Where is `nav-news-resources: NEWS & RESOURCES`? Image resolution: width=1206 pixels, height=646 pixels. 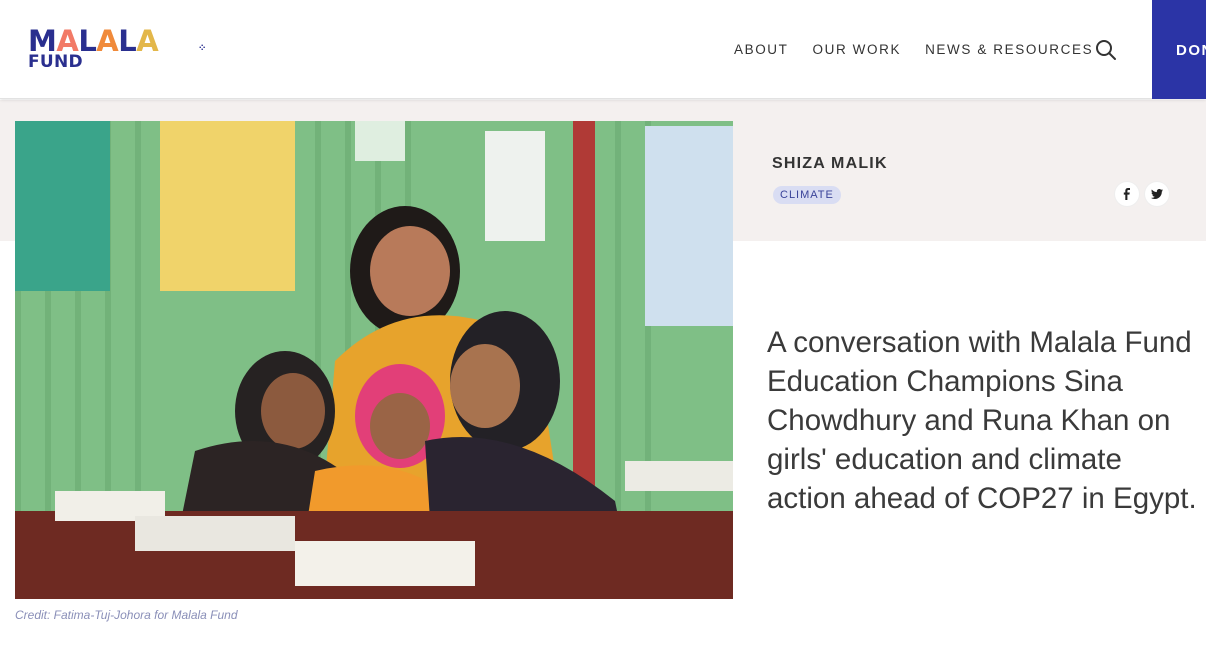 nav-news-resources: NEWS & RESOURCES is located at coordinates (1009, 49).